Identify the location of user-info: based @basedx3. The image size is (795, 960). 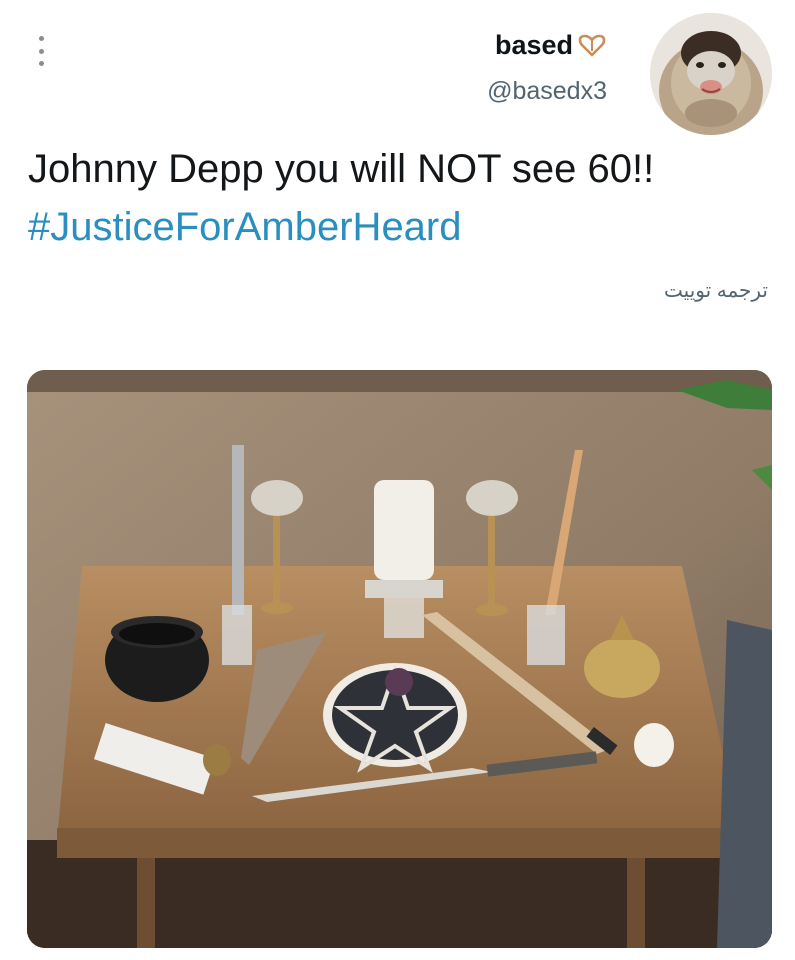
(547, 68).